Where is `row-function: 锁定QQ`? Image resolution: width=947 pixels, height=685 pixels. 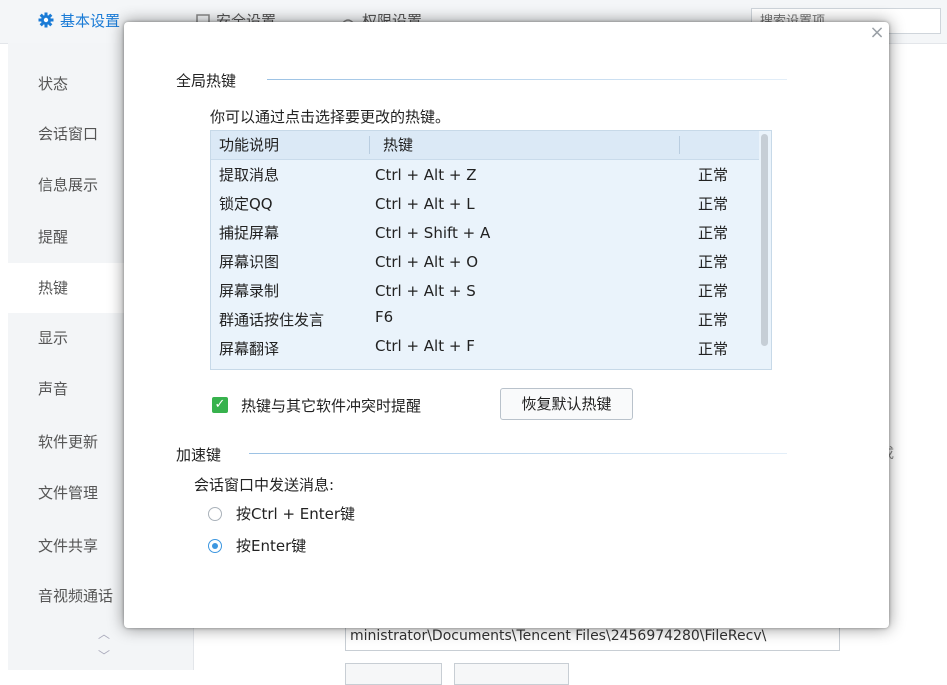 row-function: 锁定QQ is located at coordinates (246, 204).